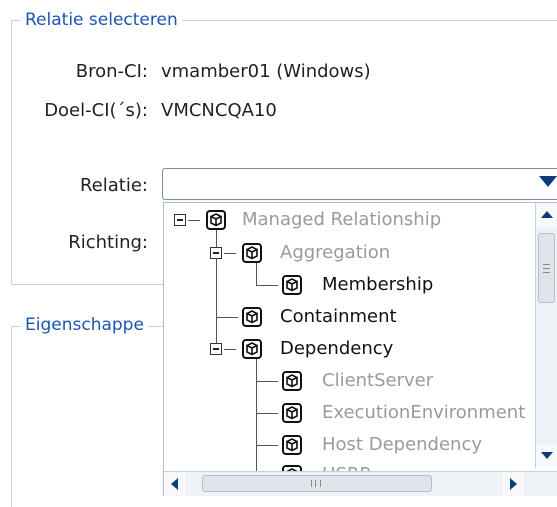 The height and width of the screenshot is (507, 557). I want to click on arrow-up-icon, so click(547, 214).